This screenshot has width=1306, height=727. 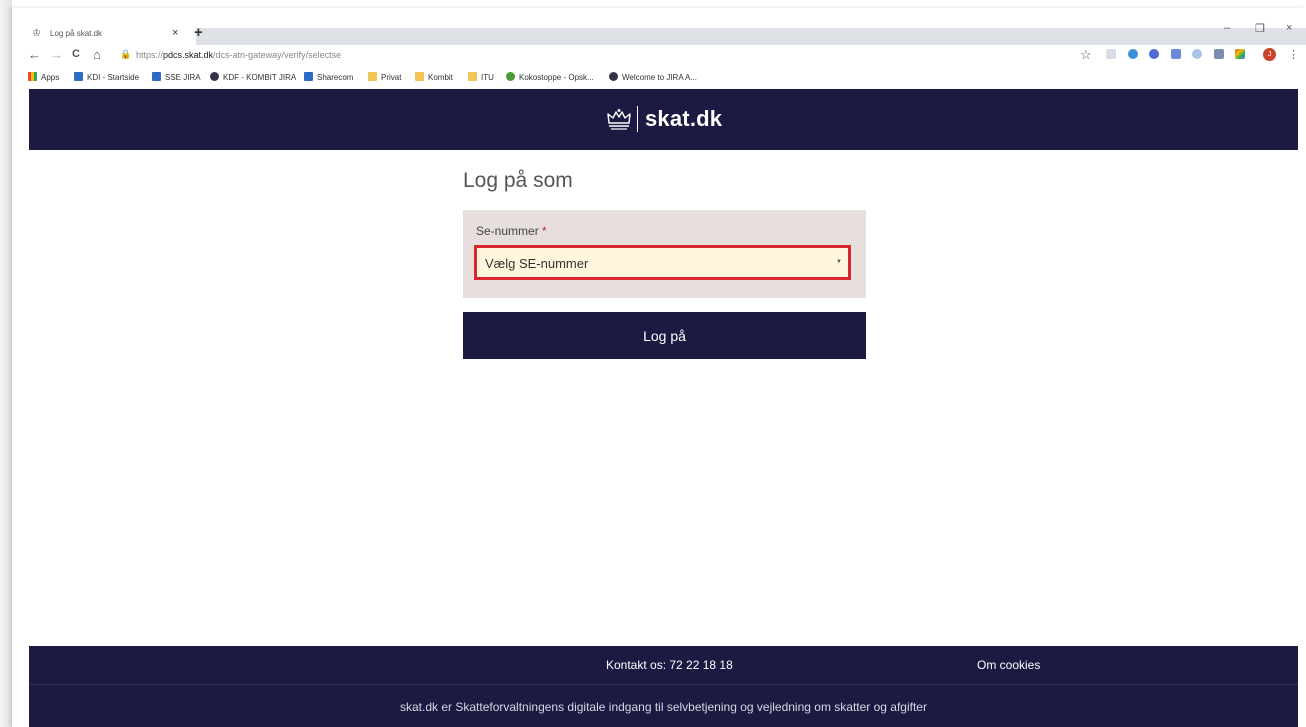 What do you see at coordinates (1154, 54) in the screenshot?
I see `extension-shield-icon` at bounding box center [1154, 54].